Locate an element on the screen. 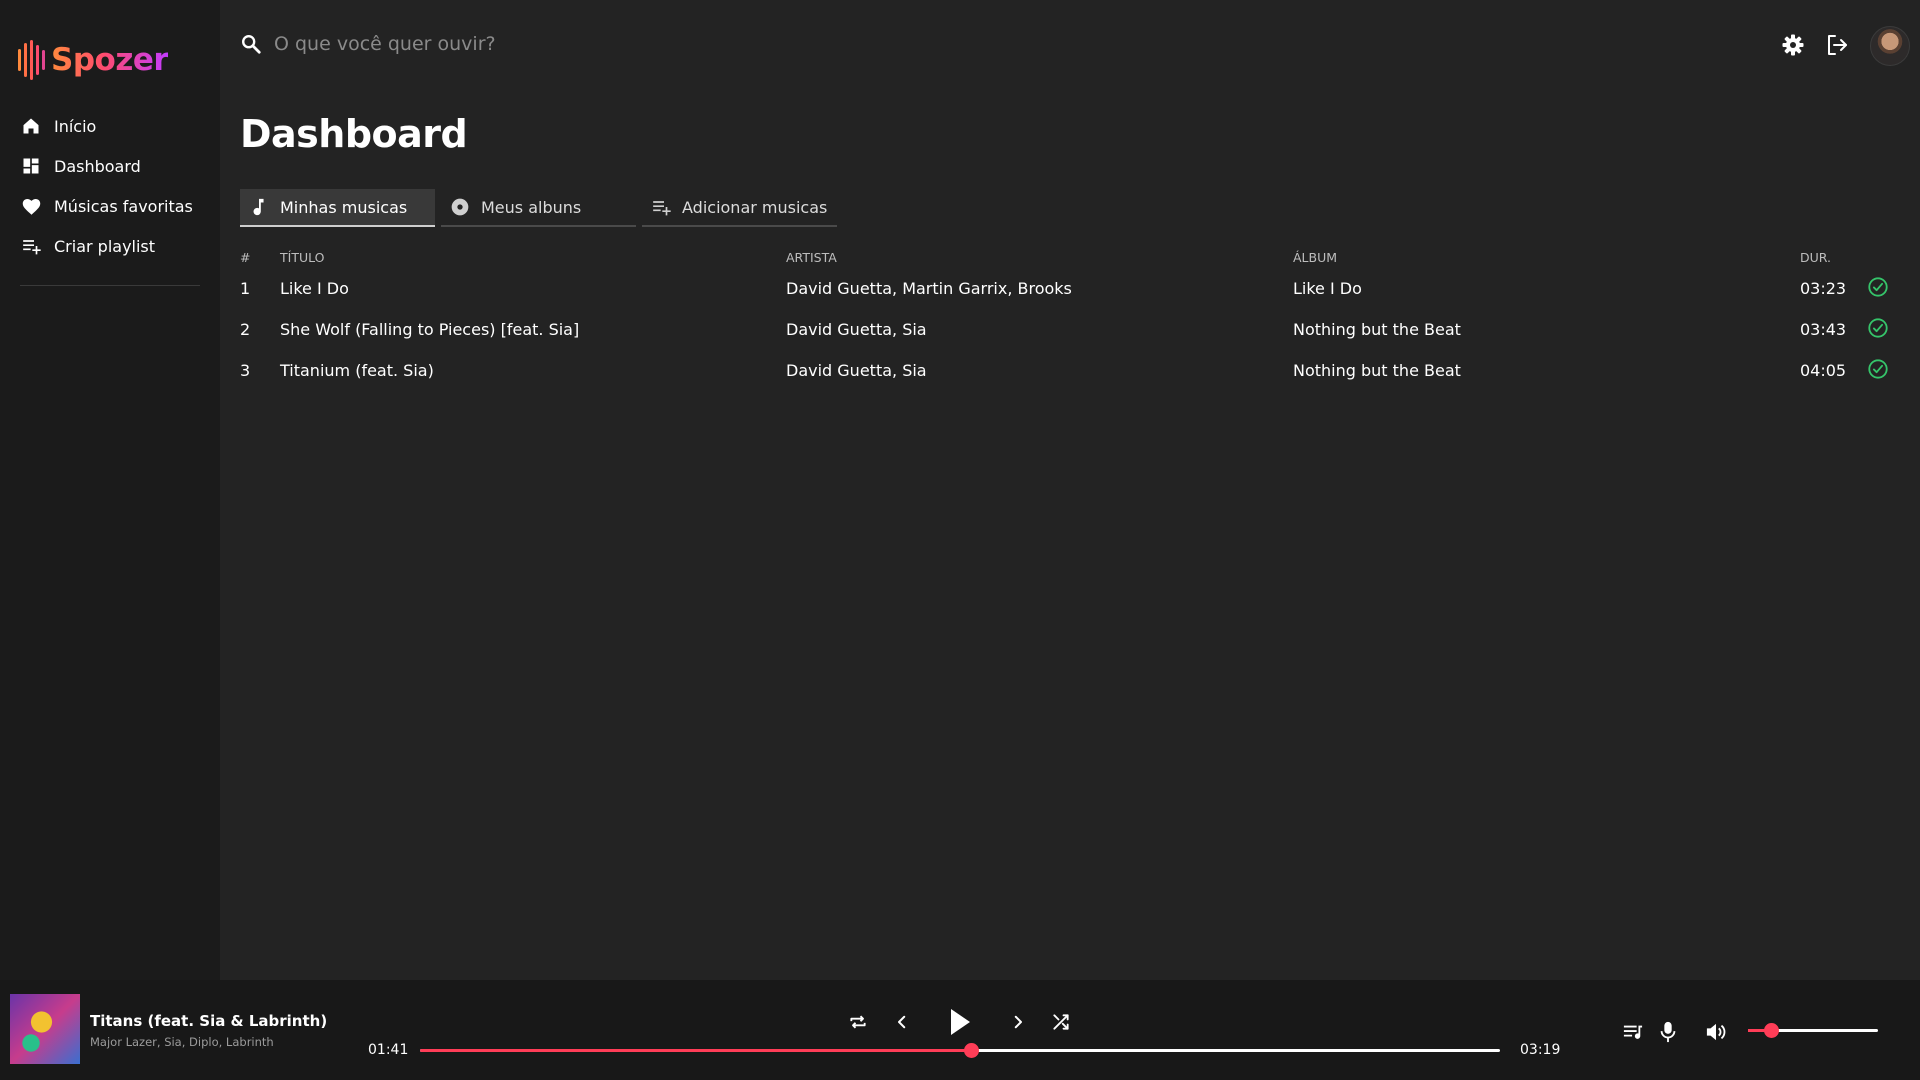 Image resolution: width=1920 pixels, height=1080 pixels. app-name: Spozer is located at coordinates (110, 60).